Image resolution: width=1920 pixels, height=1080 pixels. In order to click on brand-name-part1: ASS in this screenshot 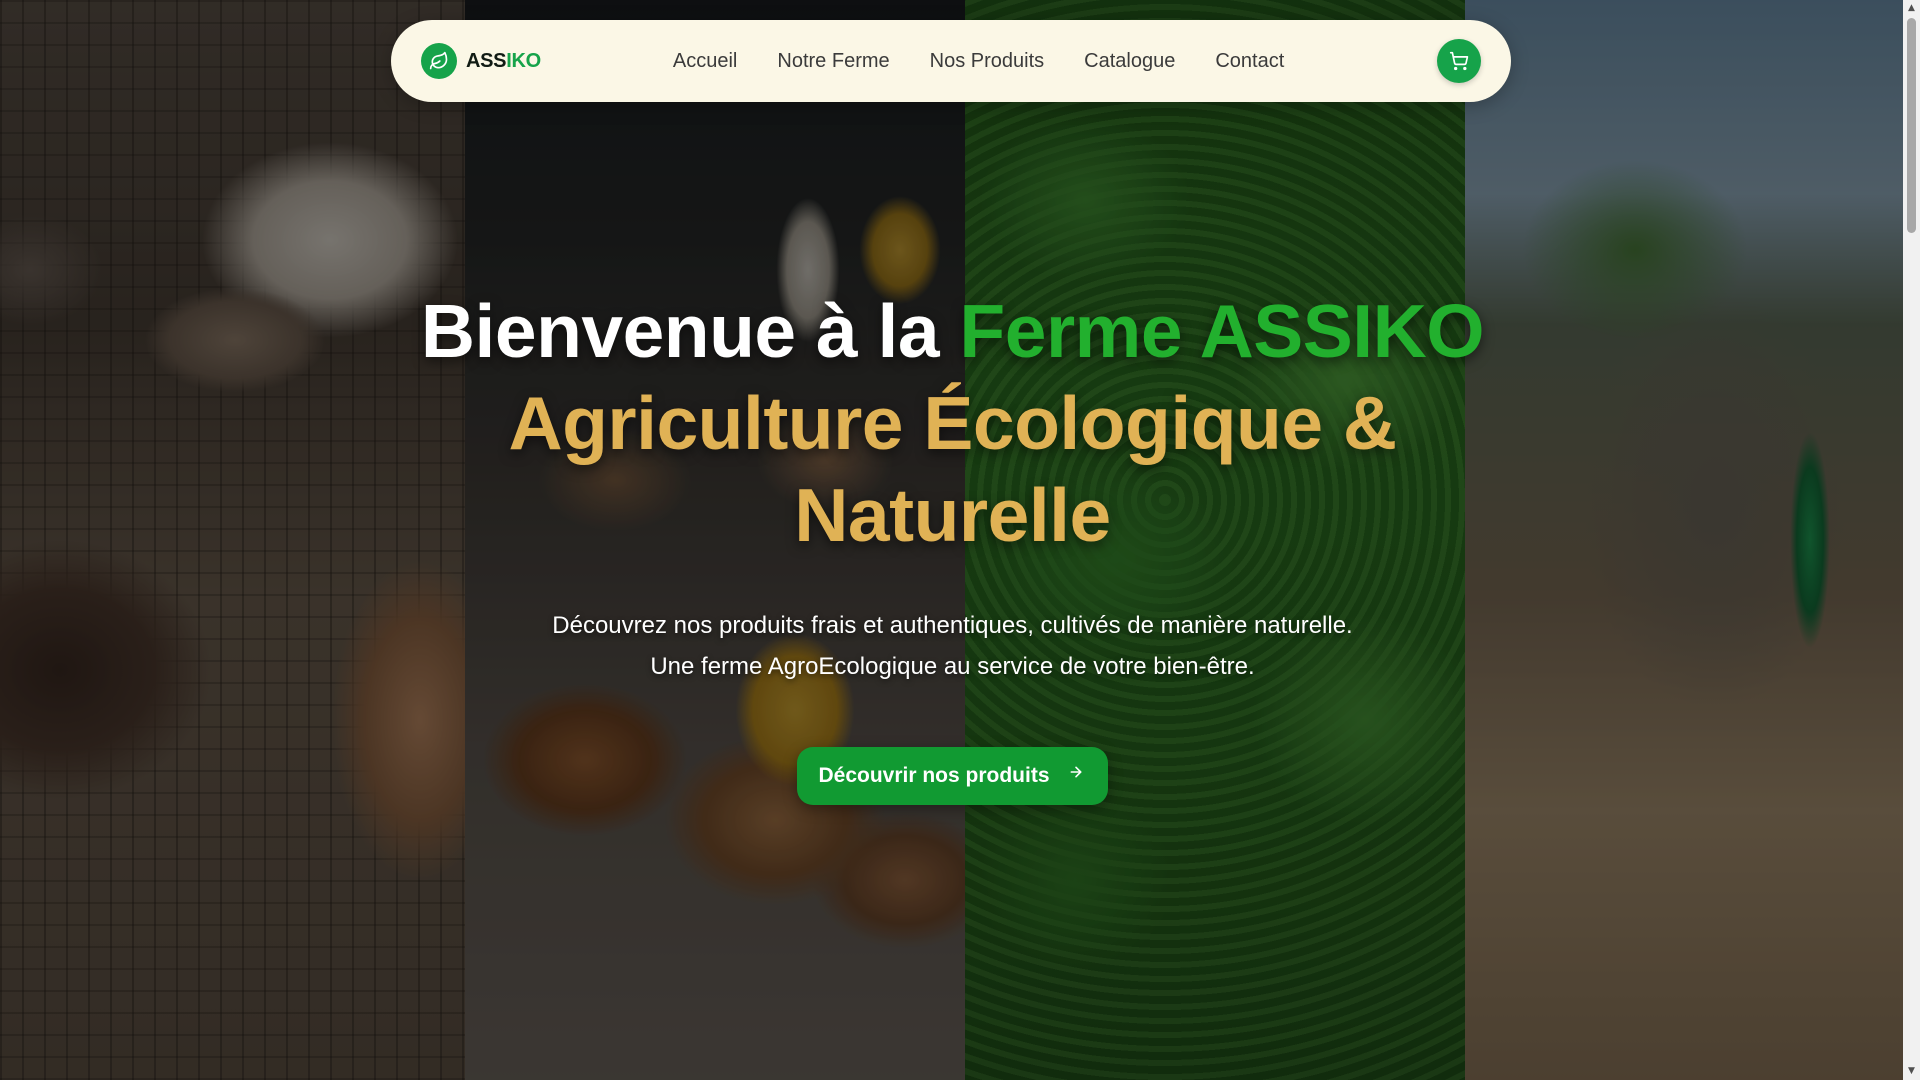, I will do `click(486, 60)`.